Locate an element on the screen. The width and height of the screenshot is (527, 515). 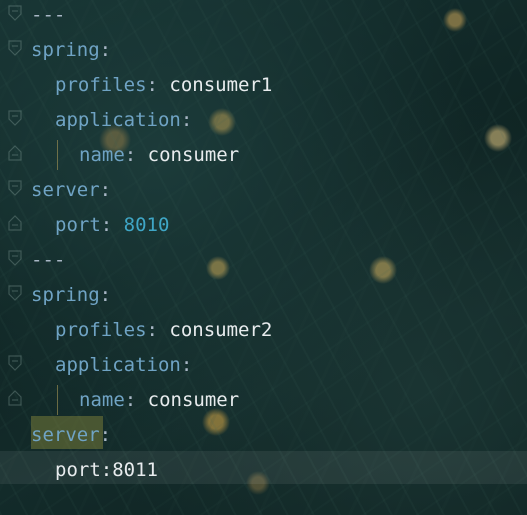
code-line: port:8011 is located at coordinates (106, 472).